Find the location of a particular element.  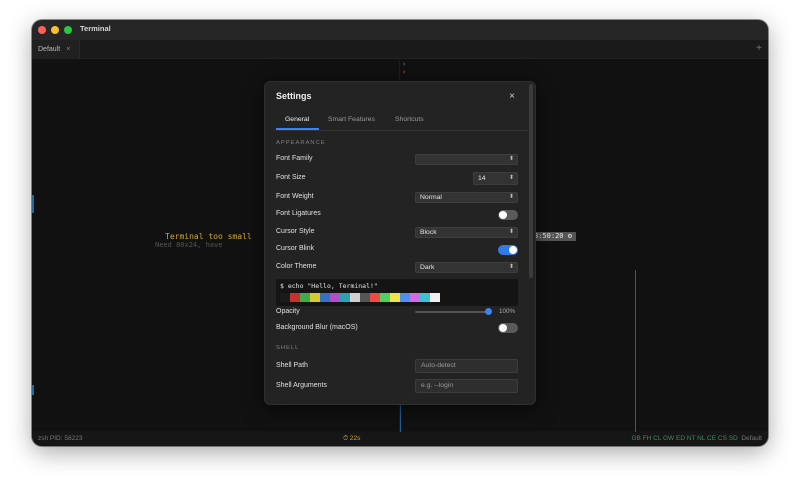

terminal-size-hint: Need 80x24, have is located at coordinates (188, 245).